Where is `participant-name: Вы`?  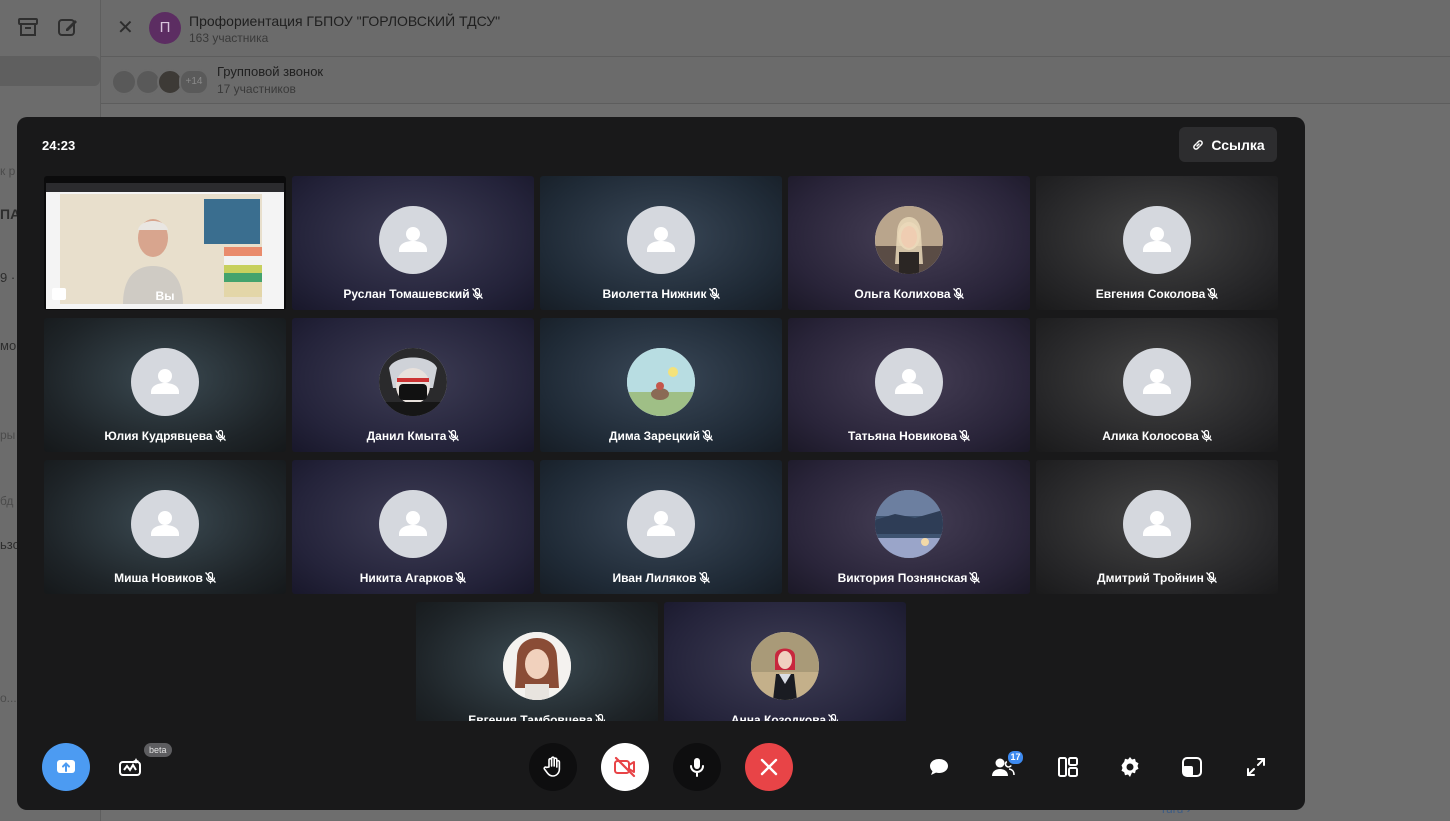
participant-name: Вы is located at coordinates (165, 296).